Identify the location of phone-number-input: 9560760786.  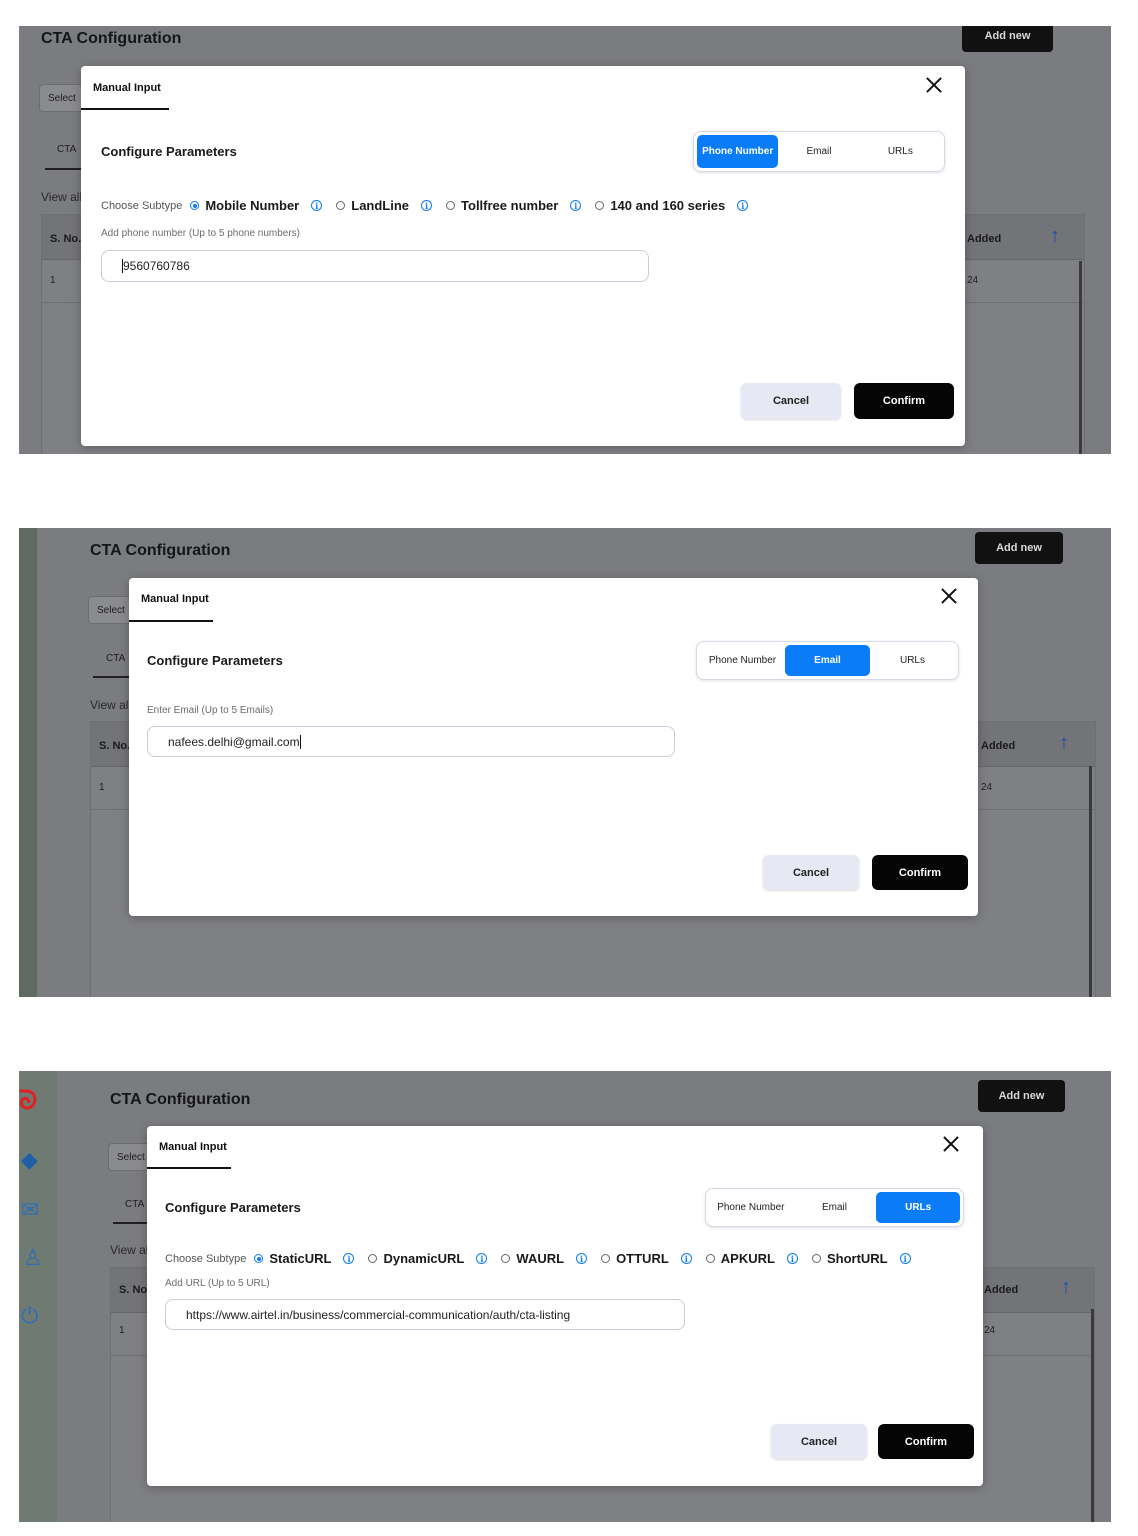
(375, 266).